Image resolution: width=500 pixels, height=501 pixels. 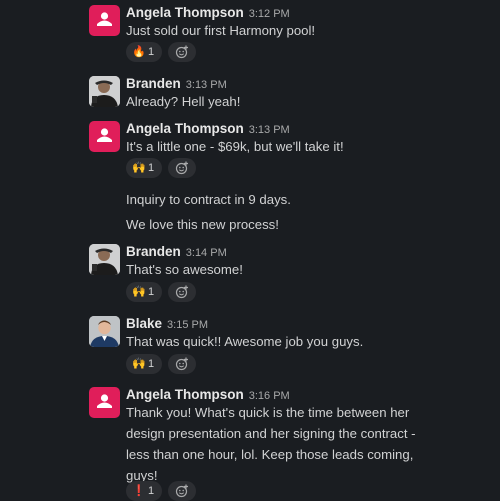 What do you see at coordinates (269, 14) in the screenshot?
I see `timestamp: 3:12 PM` at bounding box center [269, 14].